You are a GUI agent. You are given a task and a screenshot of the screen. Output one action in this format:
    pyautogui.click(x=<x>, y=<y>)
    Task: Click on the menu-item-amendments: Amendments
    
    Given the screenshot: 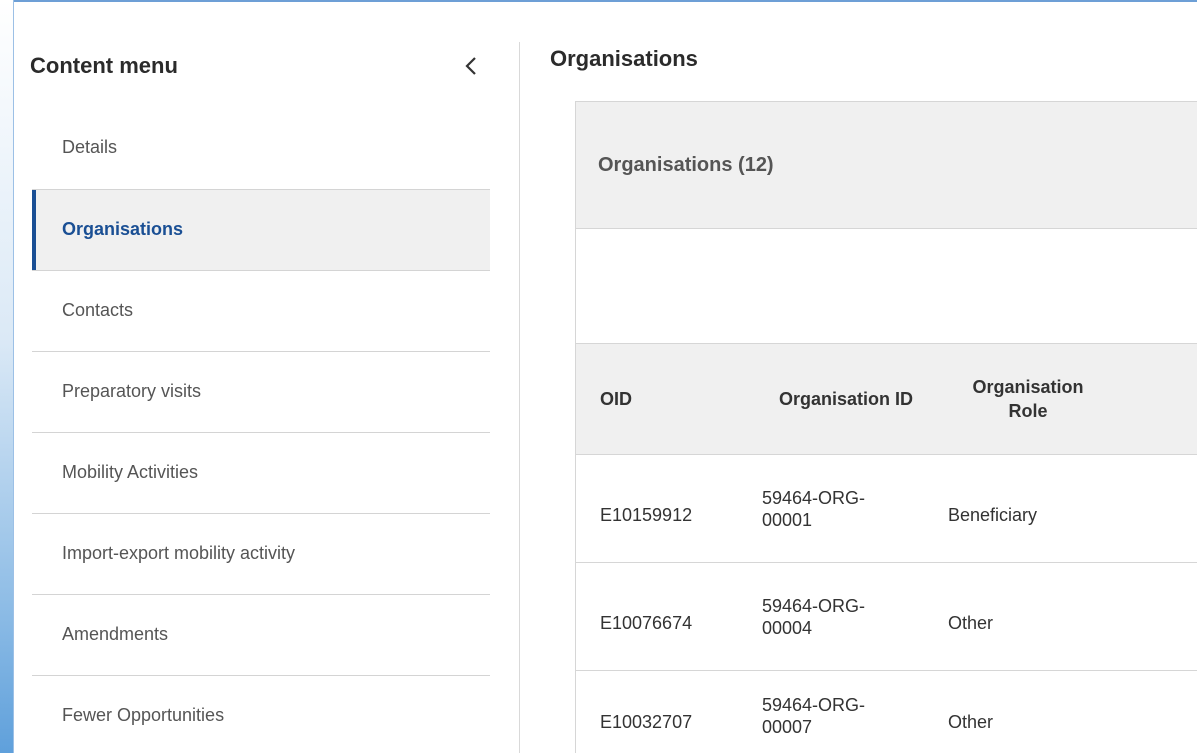 What is the action you would take?
    pyautogui.click(x=261, y=635)
    